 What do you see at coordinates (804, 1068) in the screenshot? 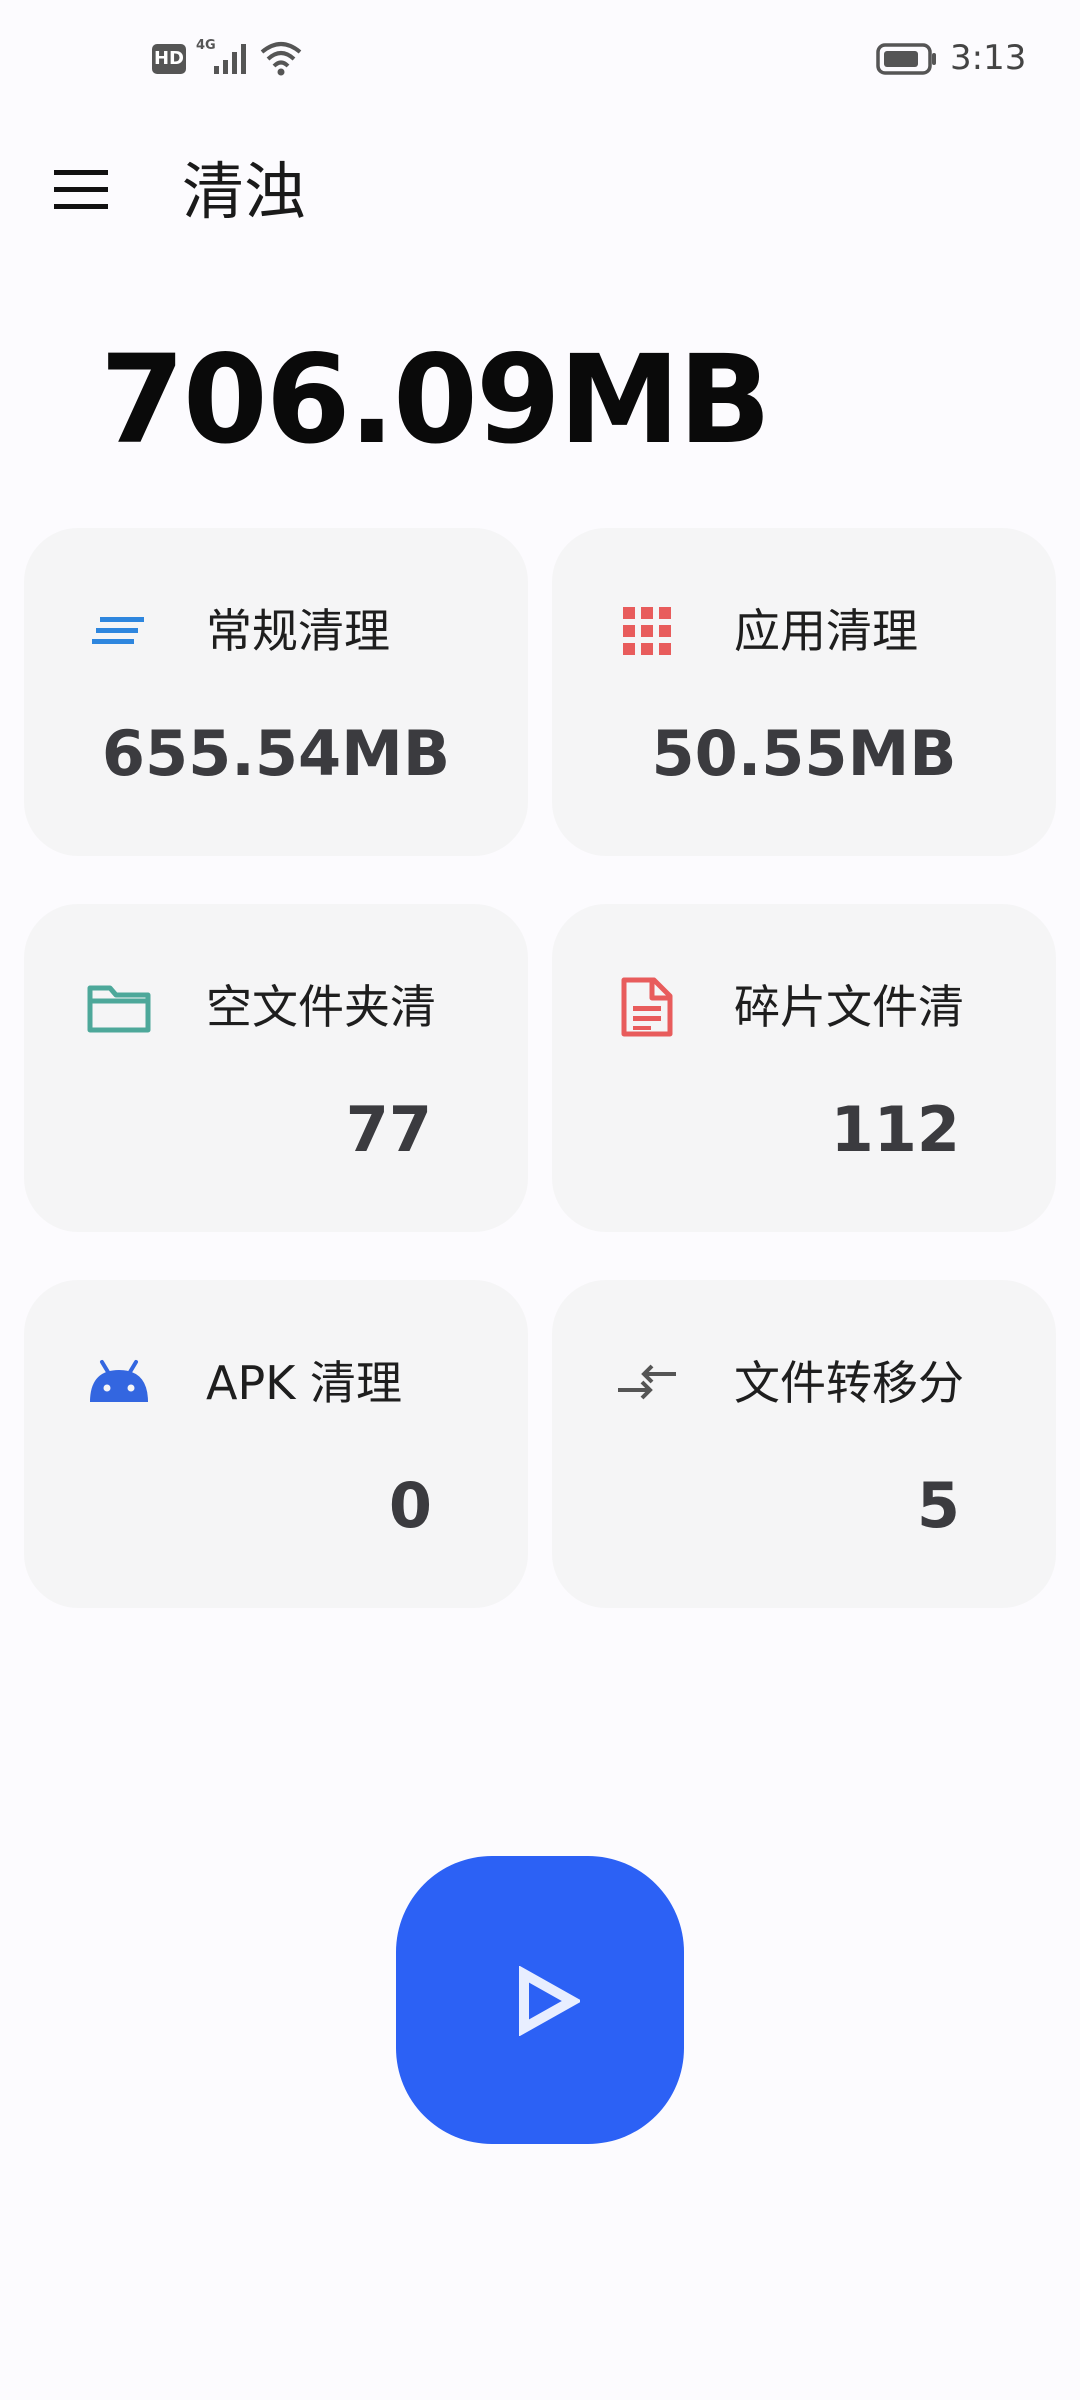
I see `card-fragment-file-clean: 碎片文件清 112` at bounding box center [804, 1068].